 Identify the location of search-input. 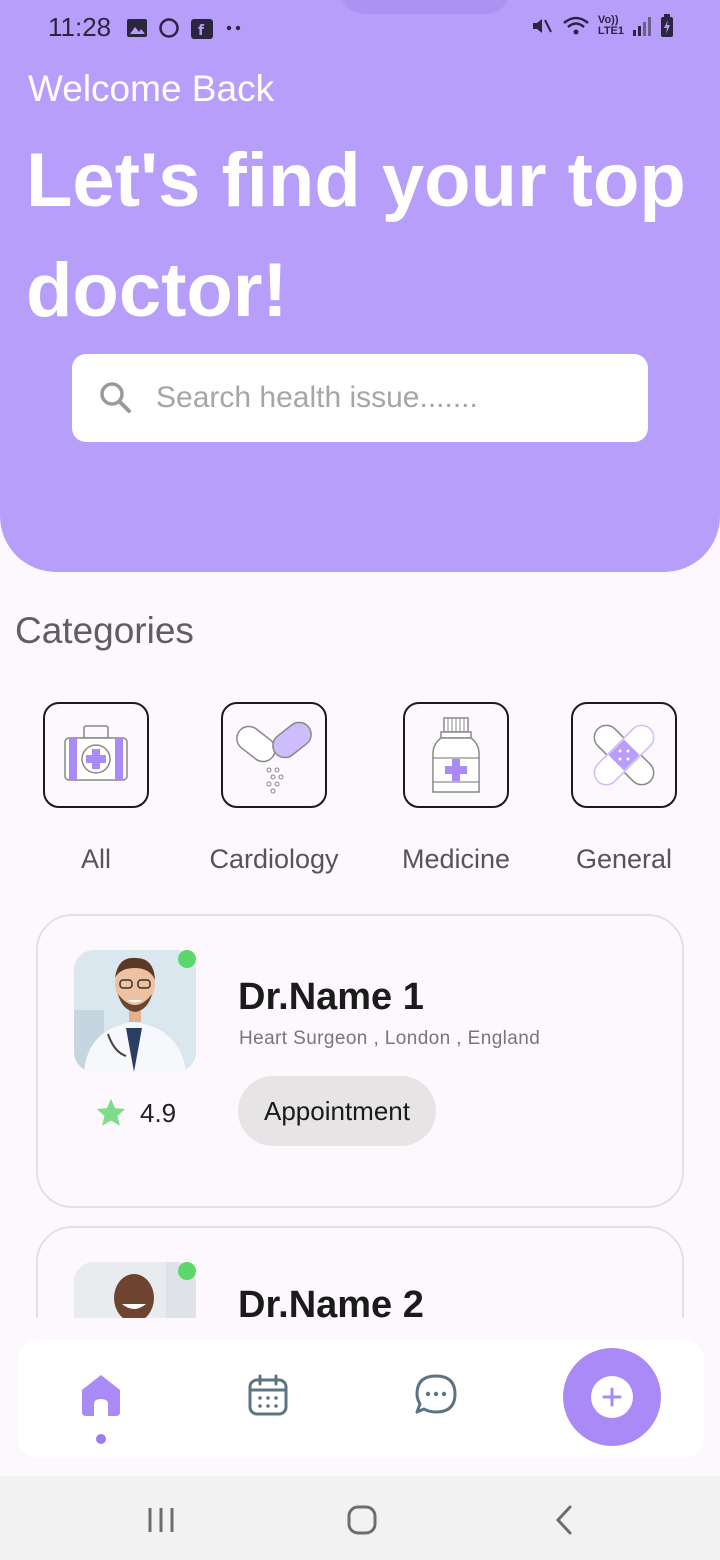
(386, 398).